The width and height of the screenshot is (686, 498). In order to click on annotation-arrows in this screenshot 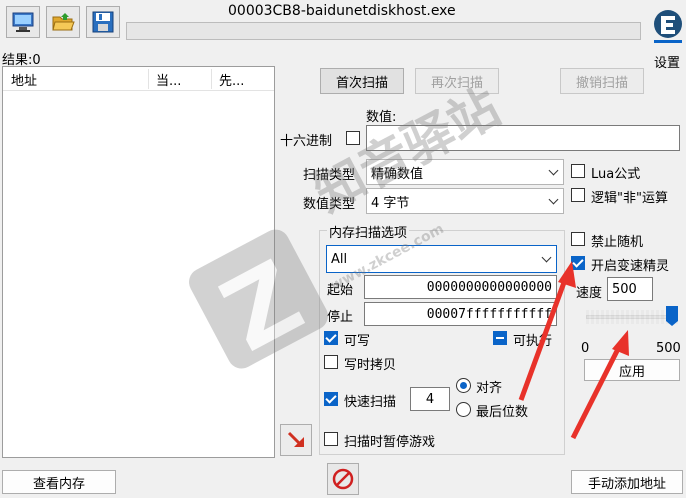, I will do `click(573, 350)`.